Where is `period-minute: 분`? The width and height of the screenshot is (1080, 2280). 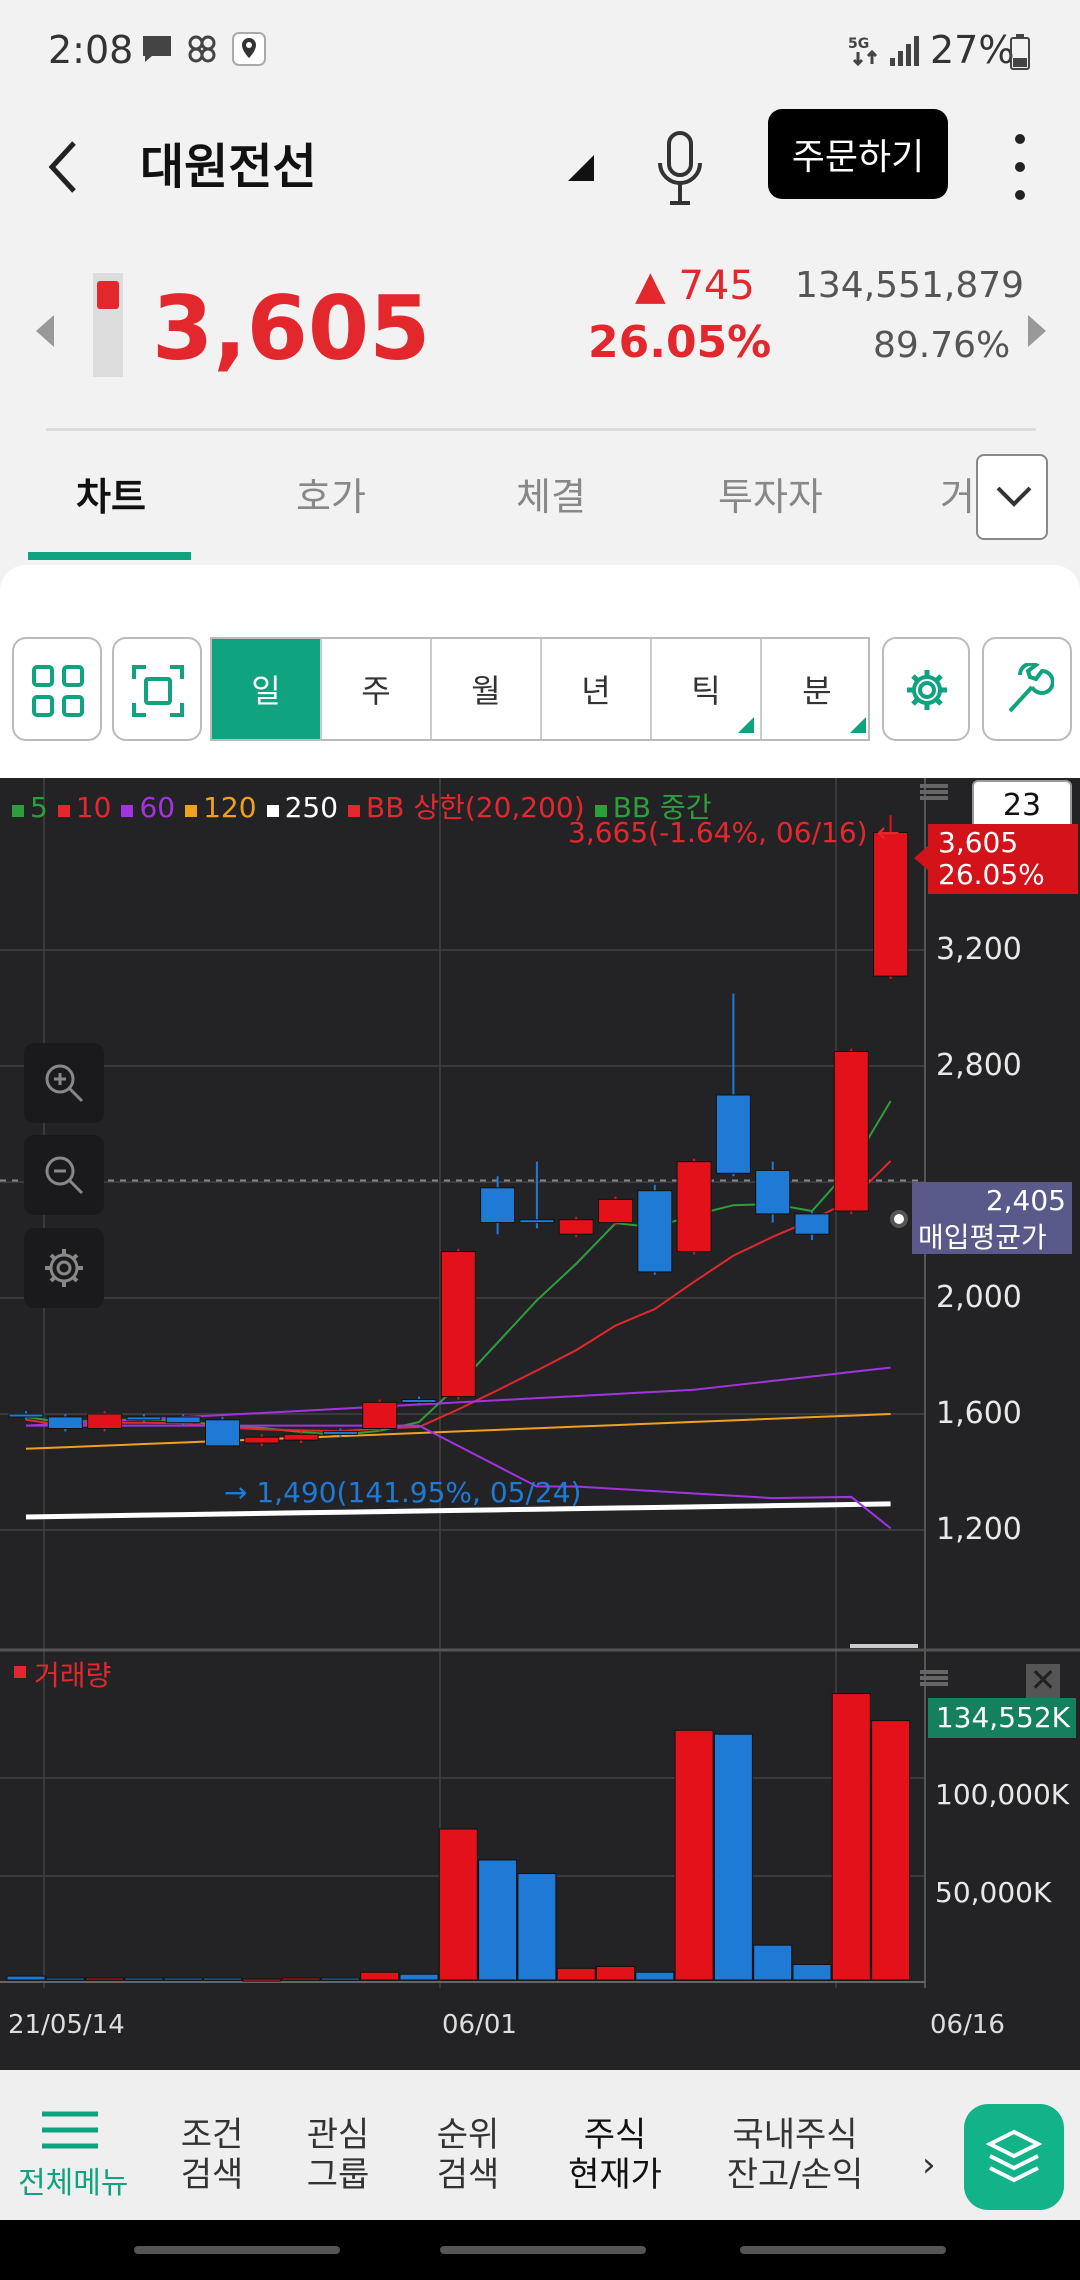 period-minute: 분 is located at coordinates (817, 689).